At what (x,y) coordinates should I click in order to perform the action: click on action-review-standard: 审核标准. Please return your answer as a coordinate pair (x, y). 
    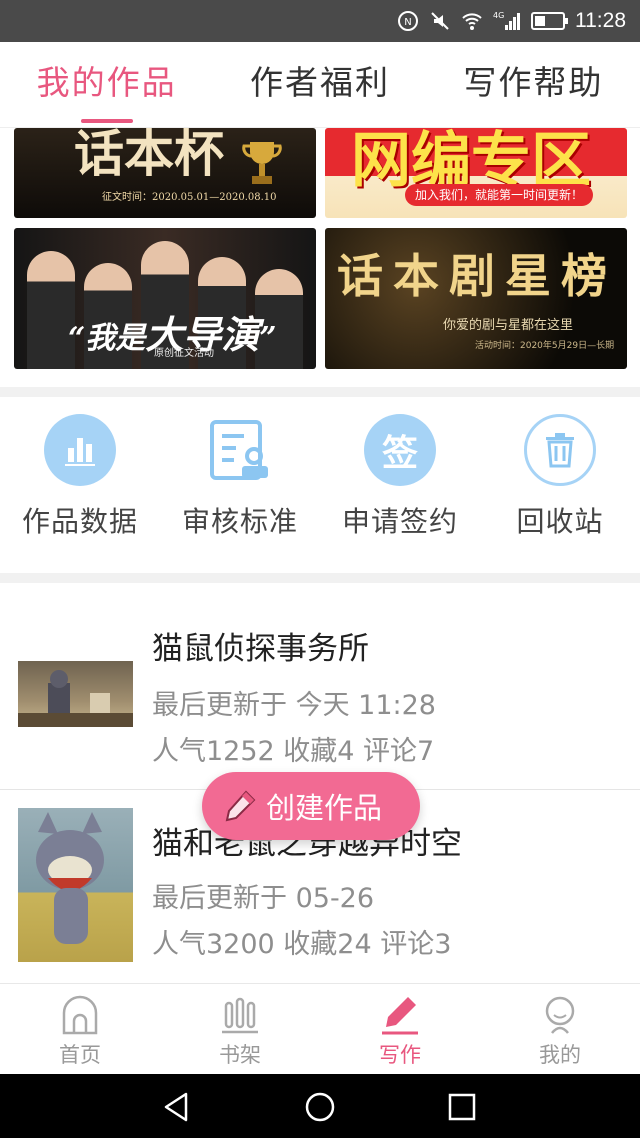
    Looking at the image, I should click on (240, 485).